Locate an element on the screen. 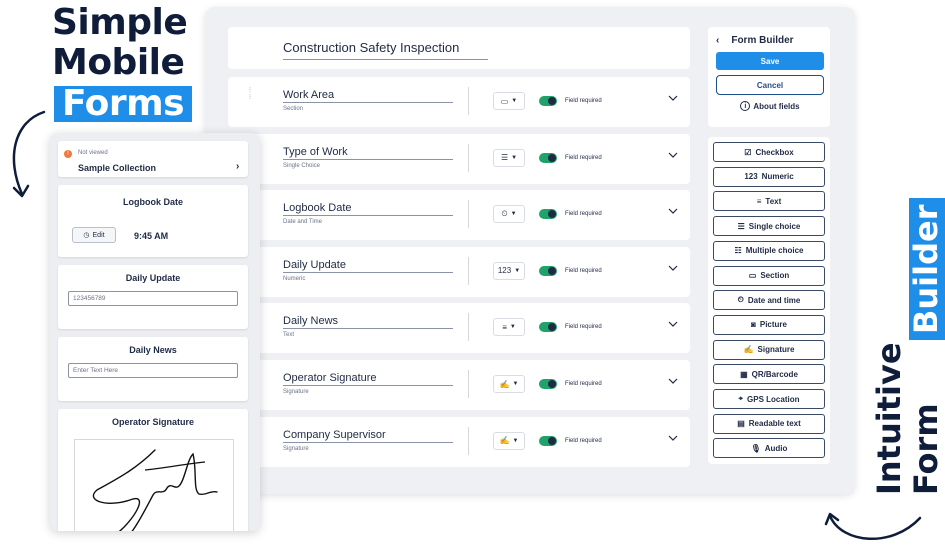 Image resolution: width=945 pixels, height=550 pixels. form-title-input: Construction Safety Inspection is located at coordinates (385, 50).